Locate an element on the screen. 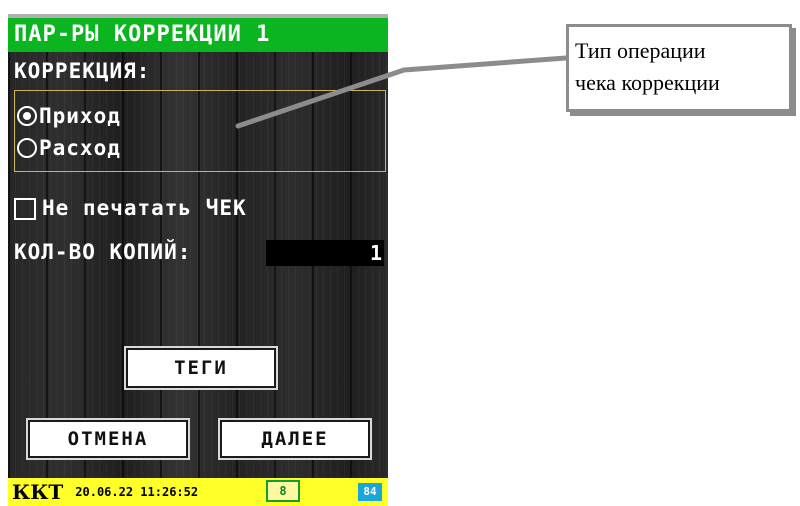  callout-line-1: Тип операции is located at coordinates (640, 50).